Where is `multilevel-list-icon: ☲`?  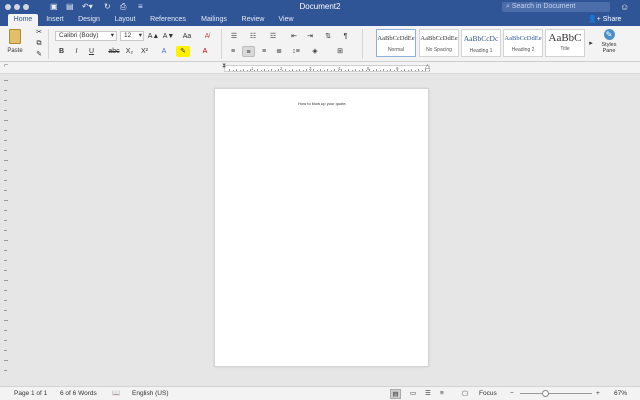 multilevel-list-icon: ☲ is located at coordinates (273, 36).